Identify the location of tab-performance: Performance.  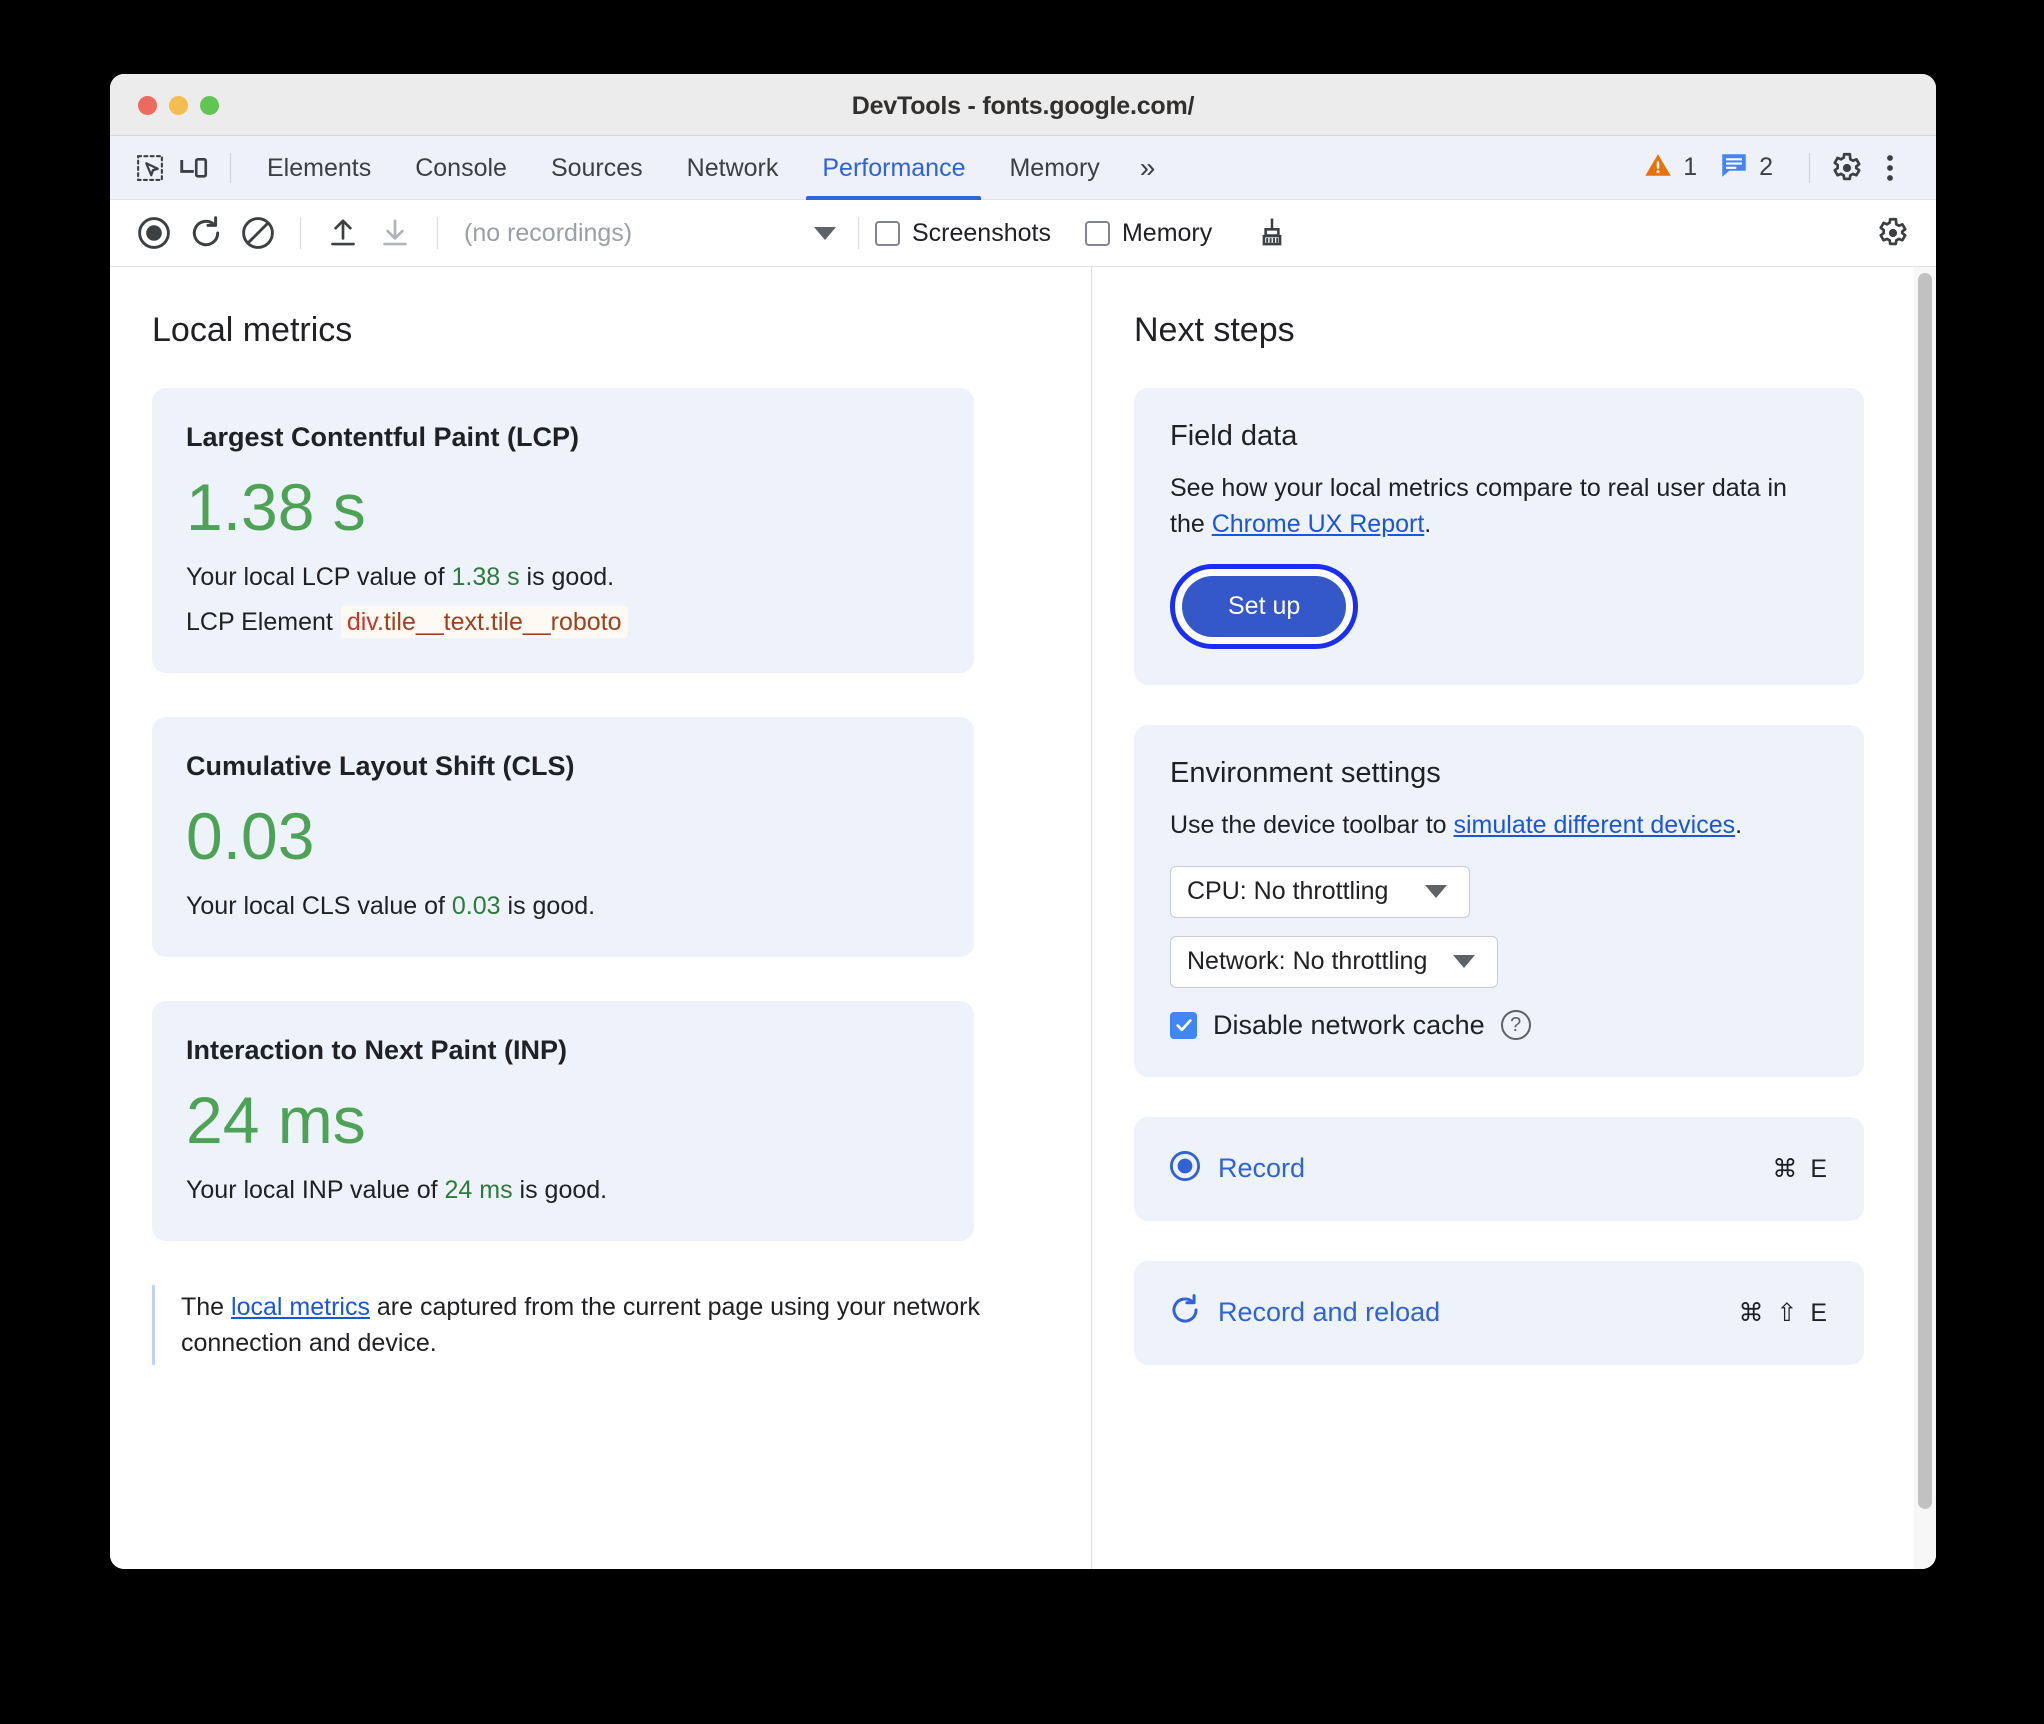
(893, 168).